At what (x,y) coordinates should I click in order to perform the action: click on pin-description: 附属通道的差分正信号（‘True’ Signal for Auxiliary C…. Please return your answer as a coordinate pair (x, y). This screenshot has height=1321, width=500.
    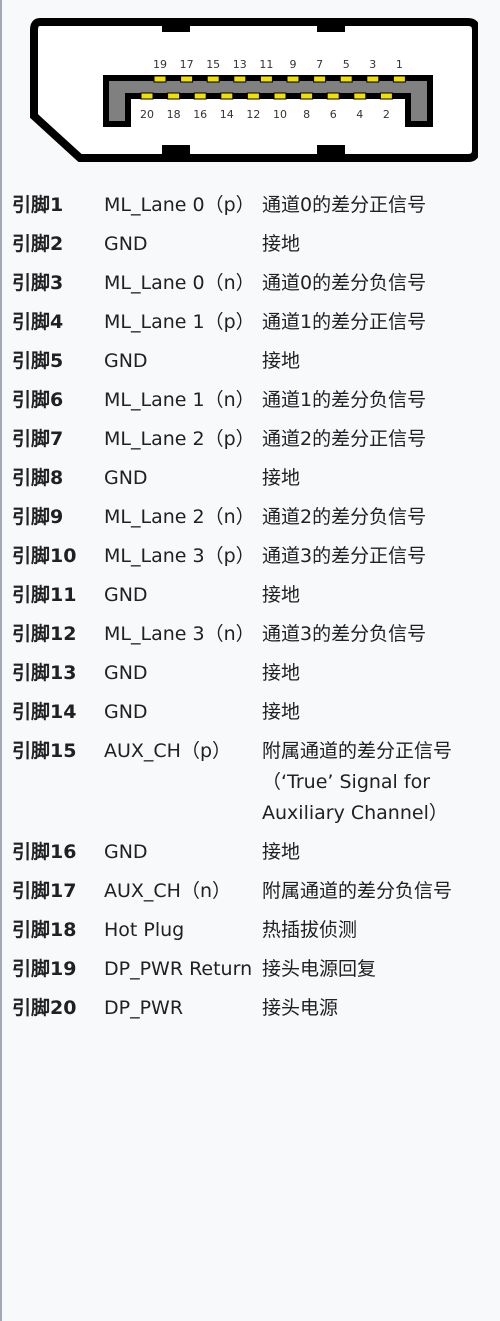
    Looking at the image, I should click on (357, 782).